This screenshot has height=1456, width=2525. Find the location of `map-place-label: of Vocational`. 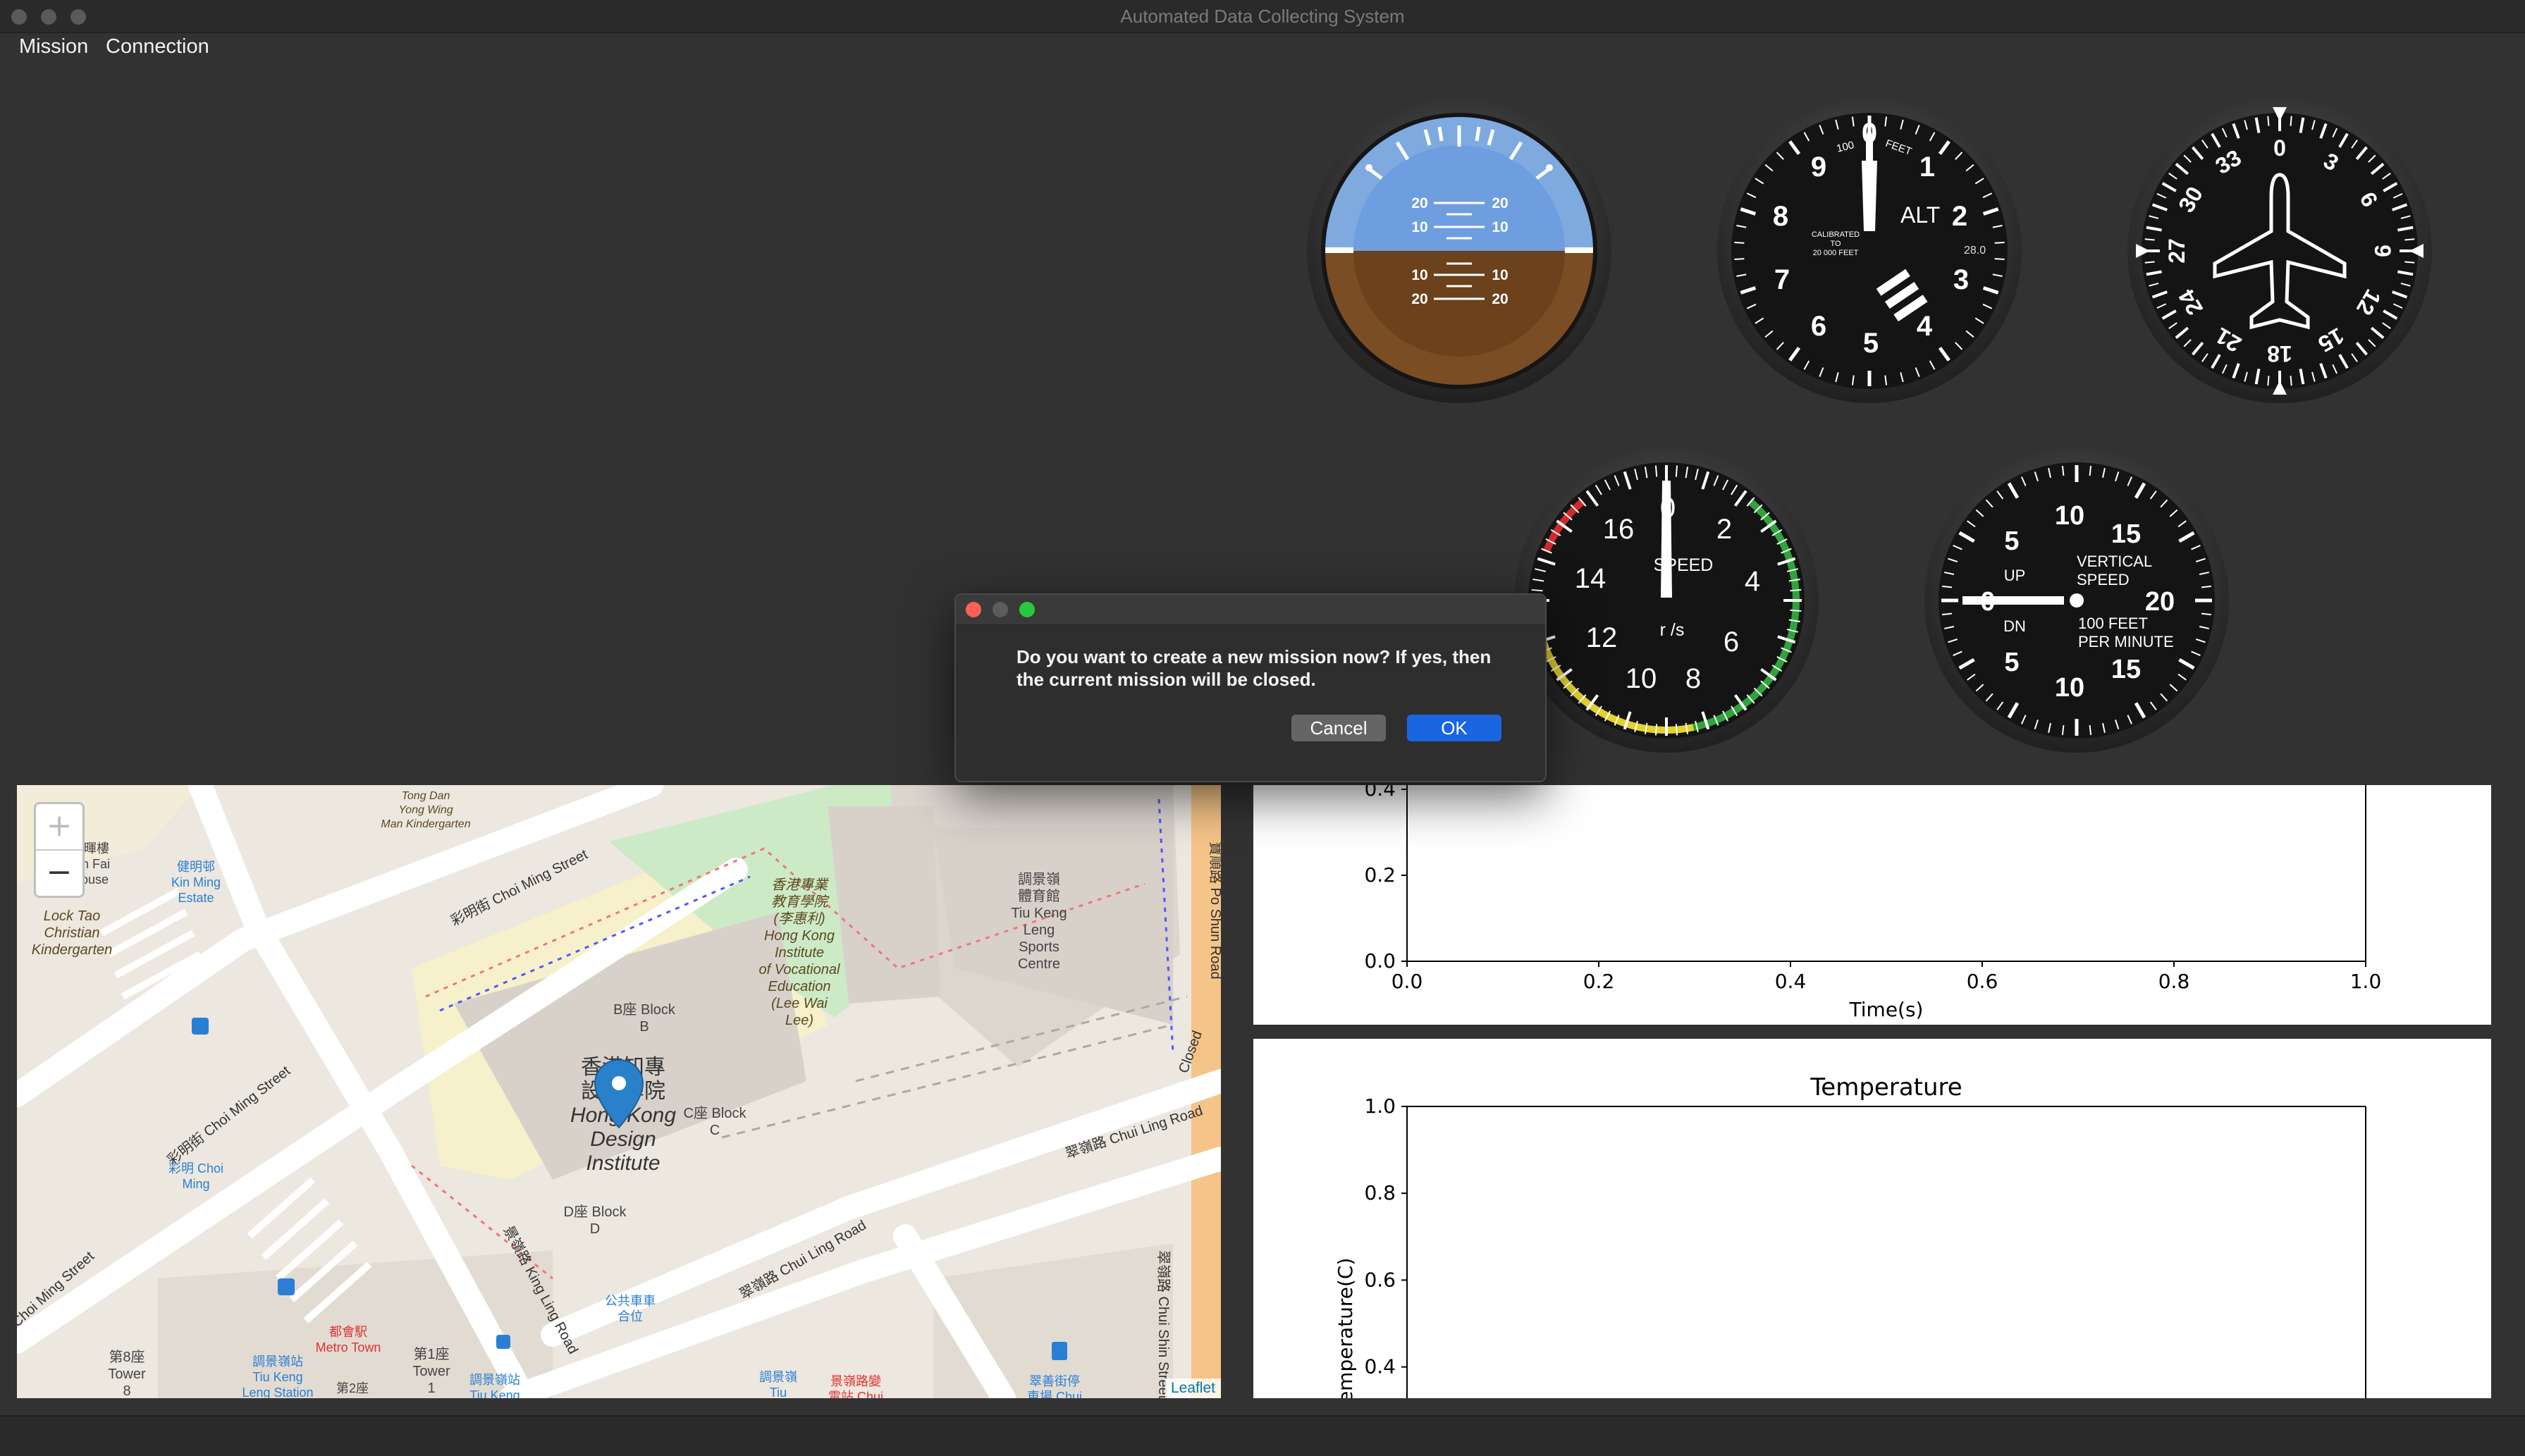

map-place-label: of Vocational is located at coordinates (799, 970).